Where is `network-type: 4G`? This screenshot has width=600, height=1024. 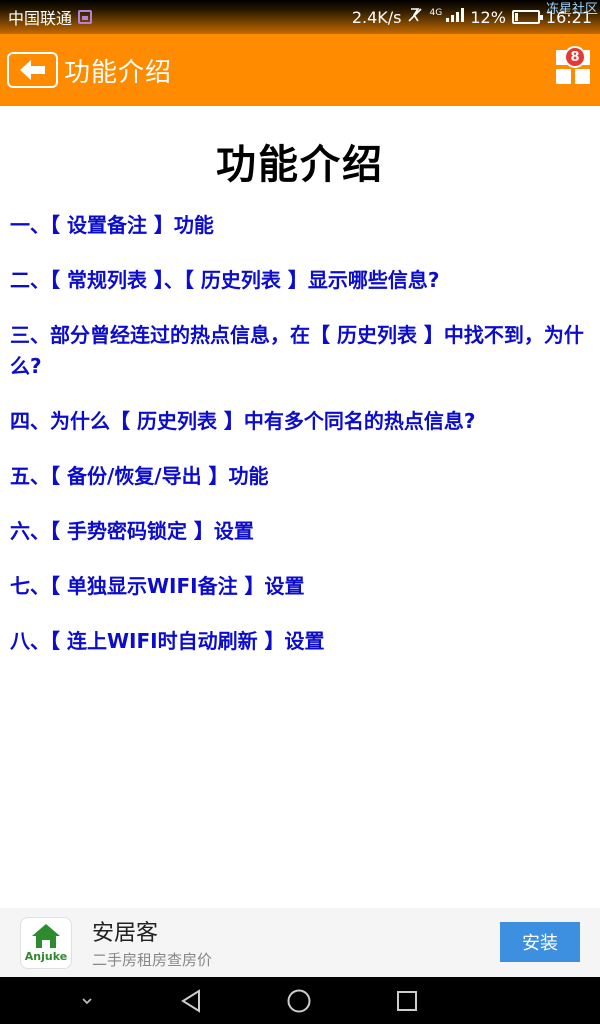
network-type: 4G is located at coordinates (436, 13).